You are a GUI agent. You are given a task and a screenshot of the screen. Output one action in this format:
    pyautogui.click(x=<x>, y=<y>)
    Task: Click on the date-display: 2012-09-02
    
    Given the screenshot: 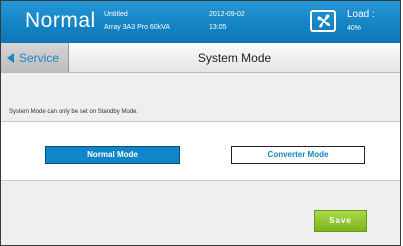 What is the action you would take?
    pyautogui.click(x=227, y=14)
    